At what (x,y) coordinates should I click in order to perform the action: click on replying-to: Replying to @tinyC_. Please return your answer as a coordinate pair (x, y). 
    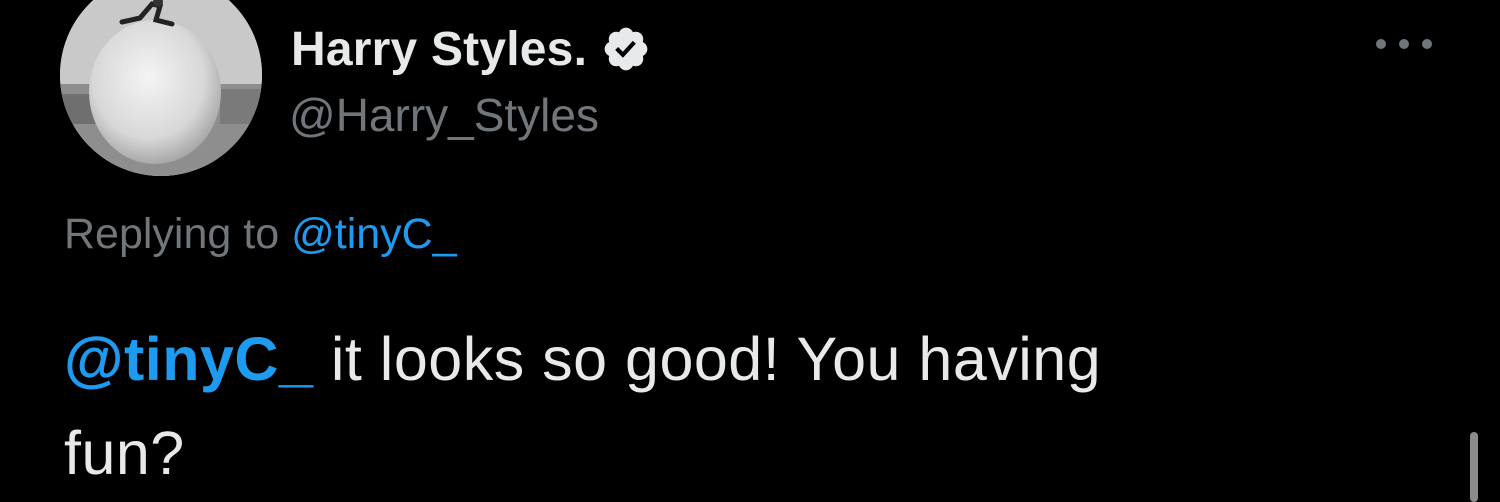
    Looking at the image, I should click on (260, 234).